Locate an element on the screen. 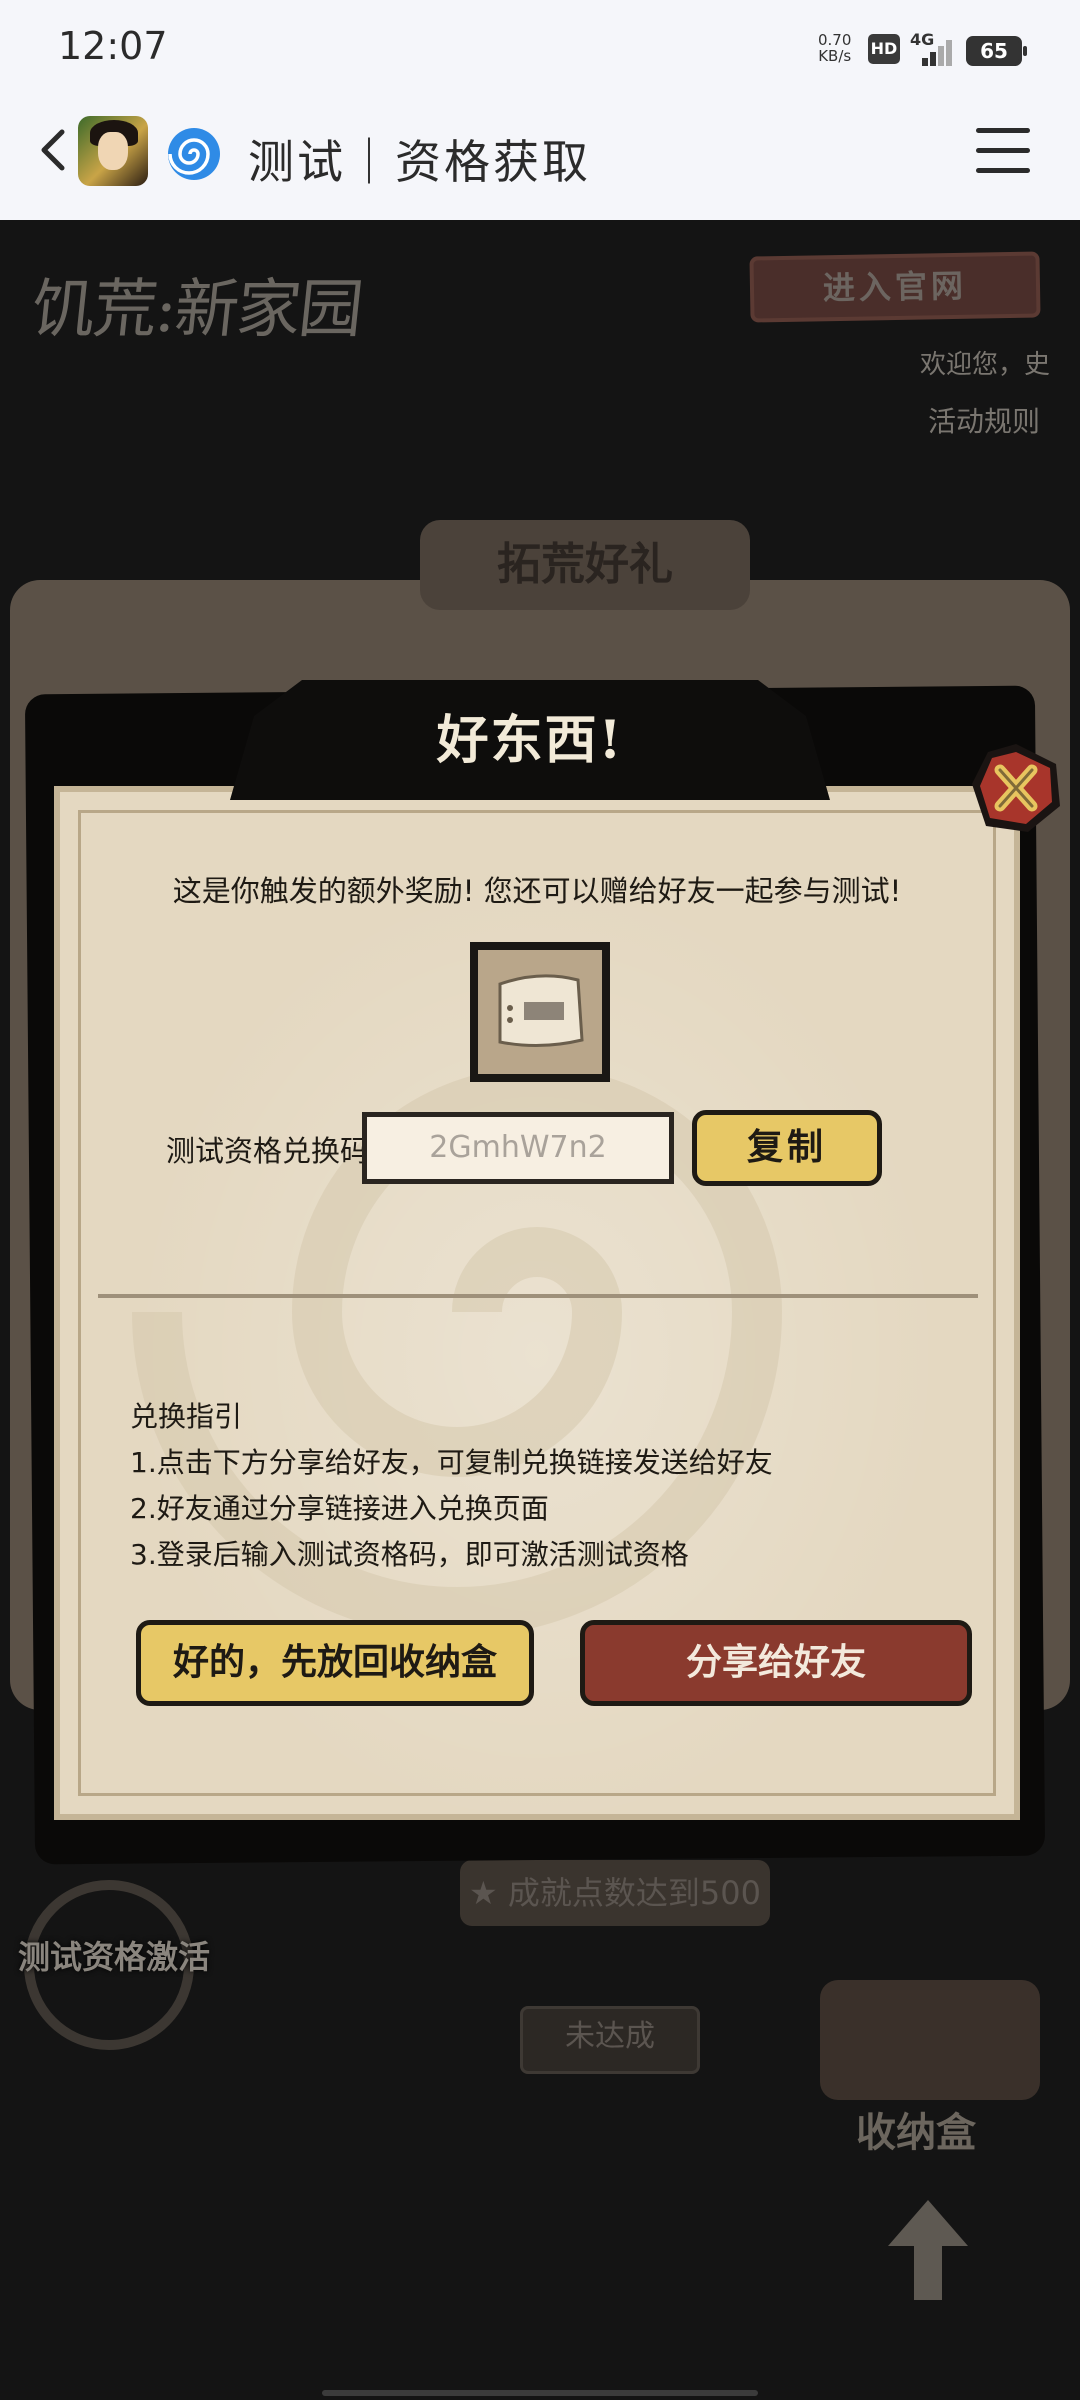 The width and height of the screenshot is (1080, 2400). modal-title: 好东西! is located at coordinates (530, 740).